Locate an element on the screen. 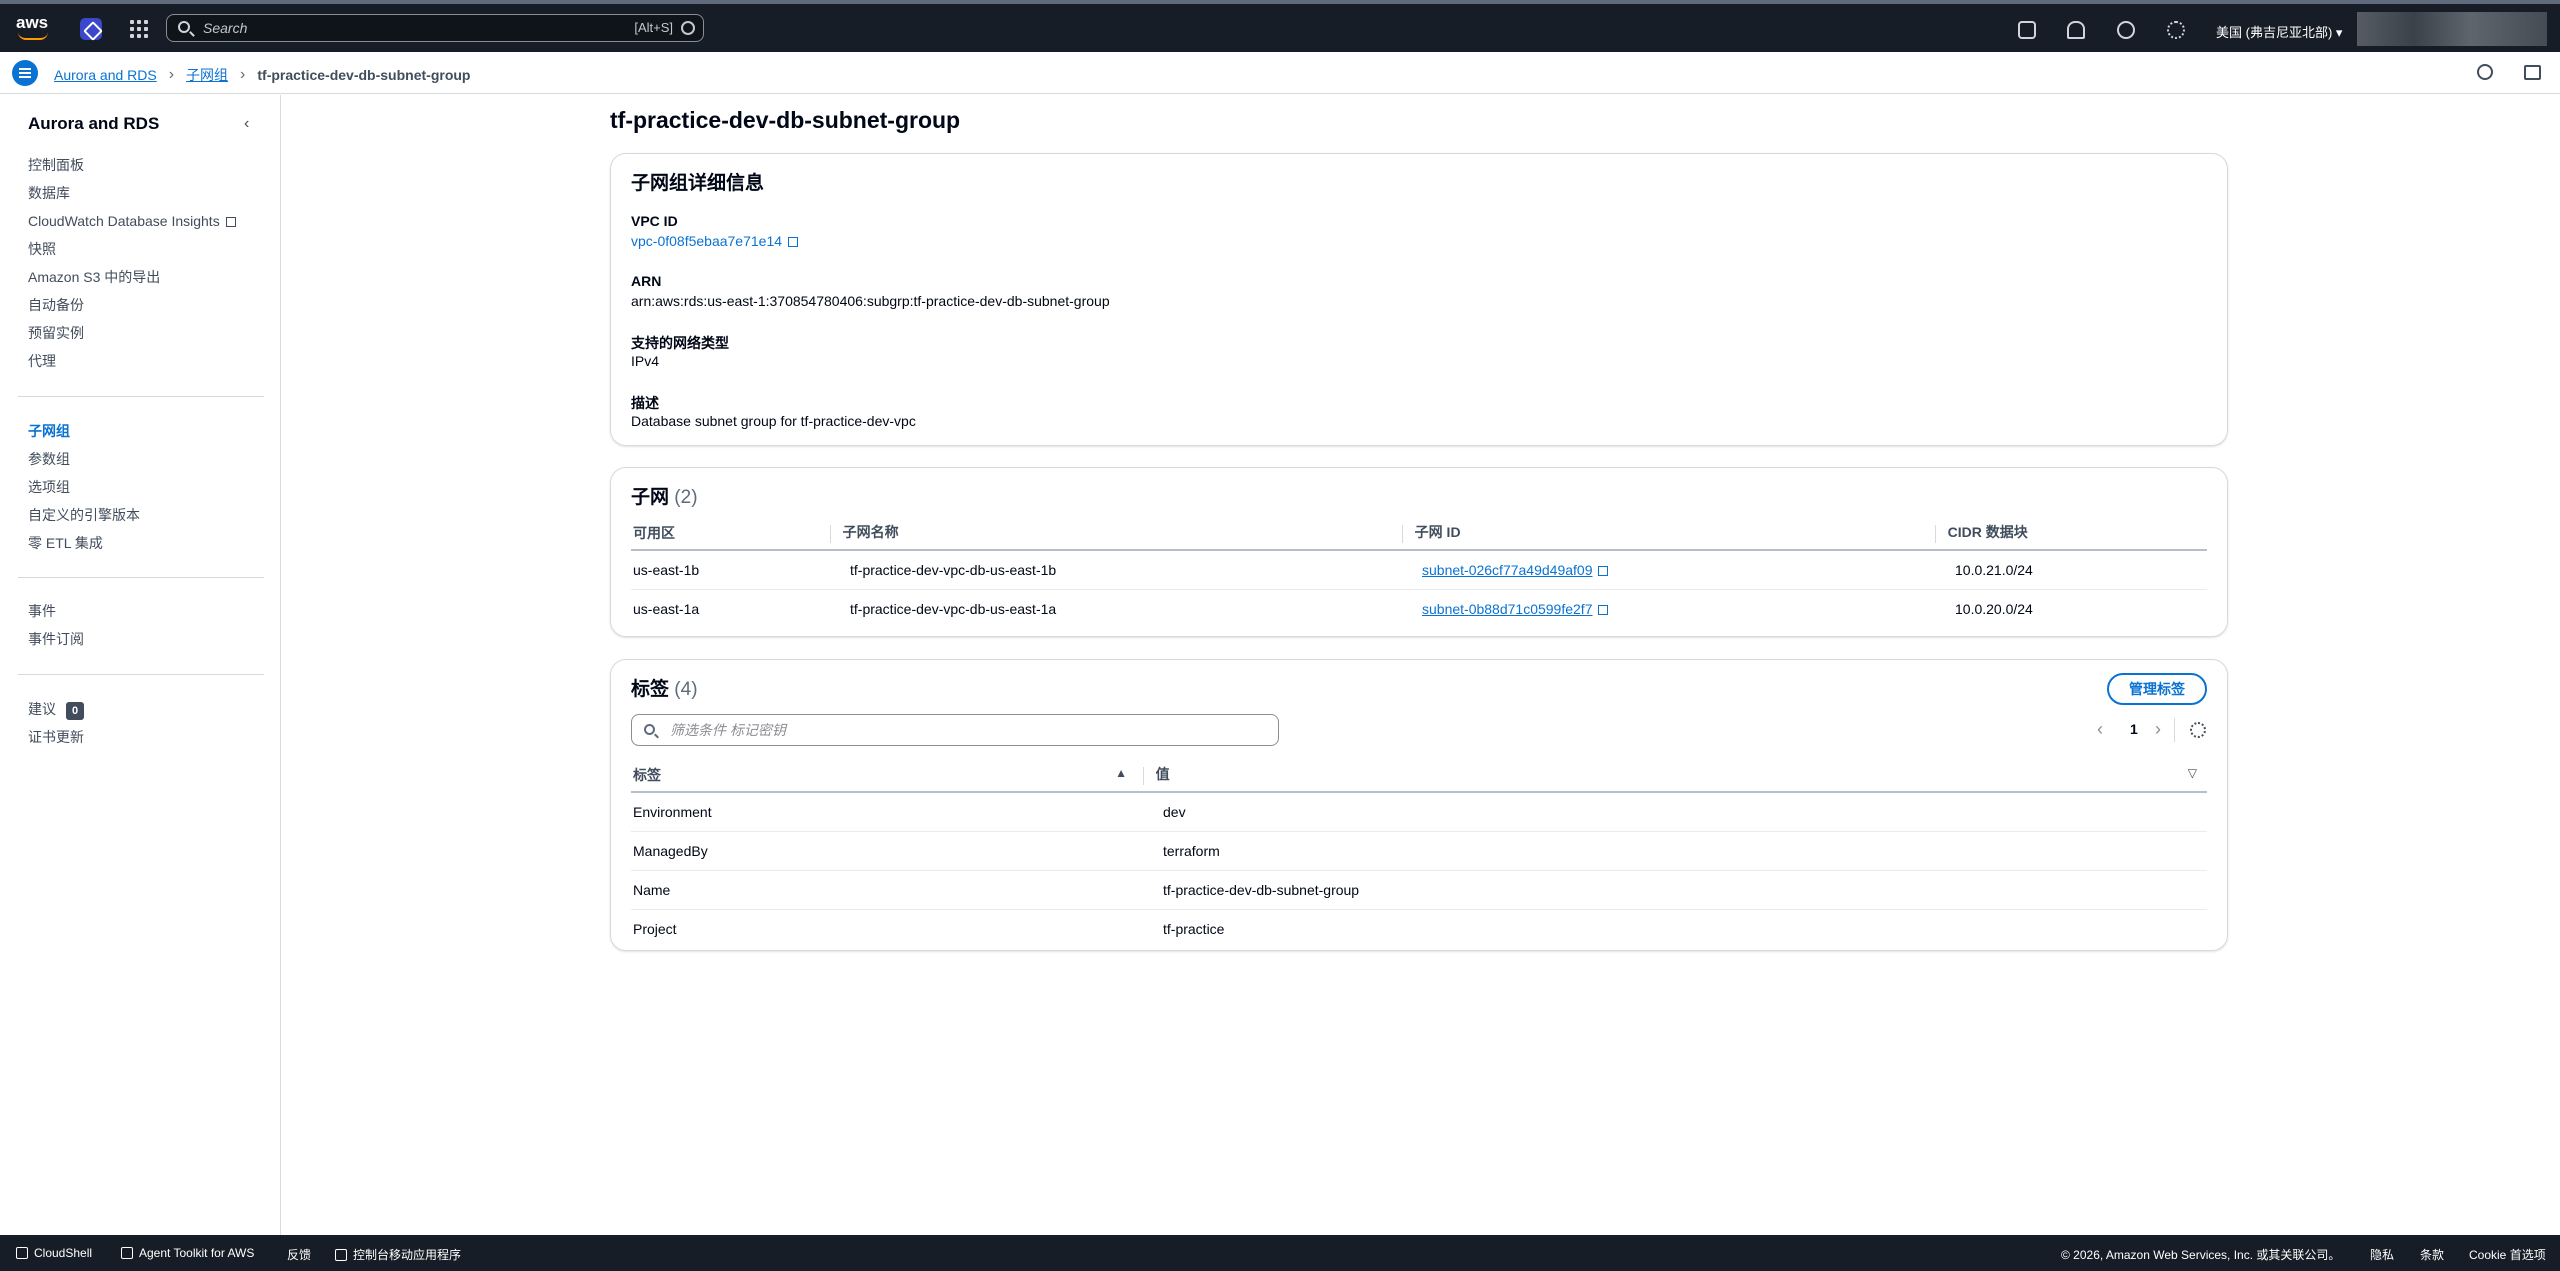 The height and width of the screenshot is (1271, 2560). current-page-number: 1 is located at coordinates (2134, 729).